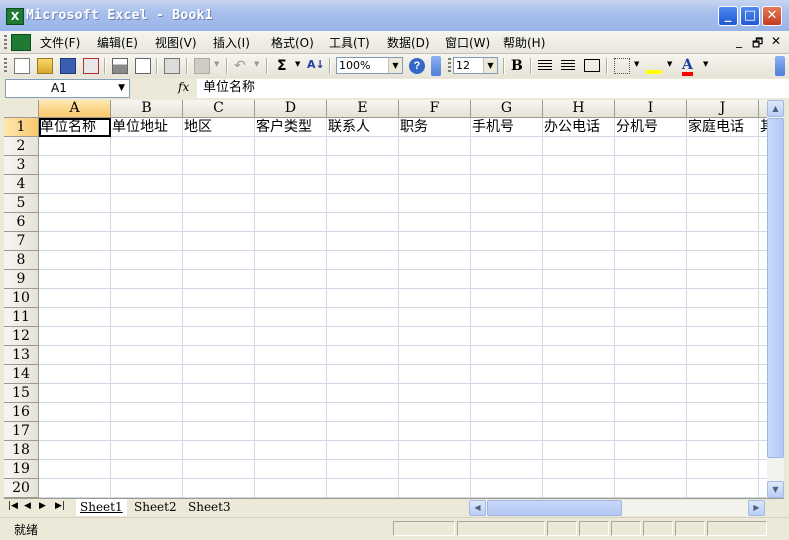  What do you see at coordinates (21, 336) in the screenshot?
I see `row-header-12: 12` at bounding box center [21, 336].